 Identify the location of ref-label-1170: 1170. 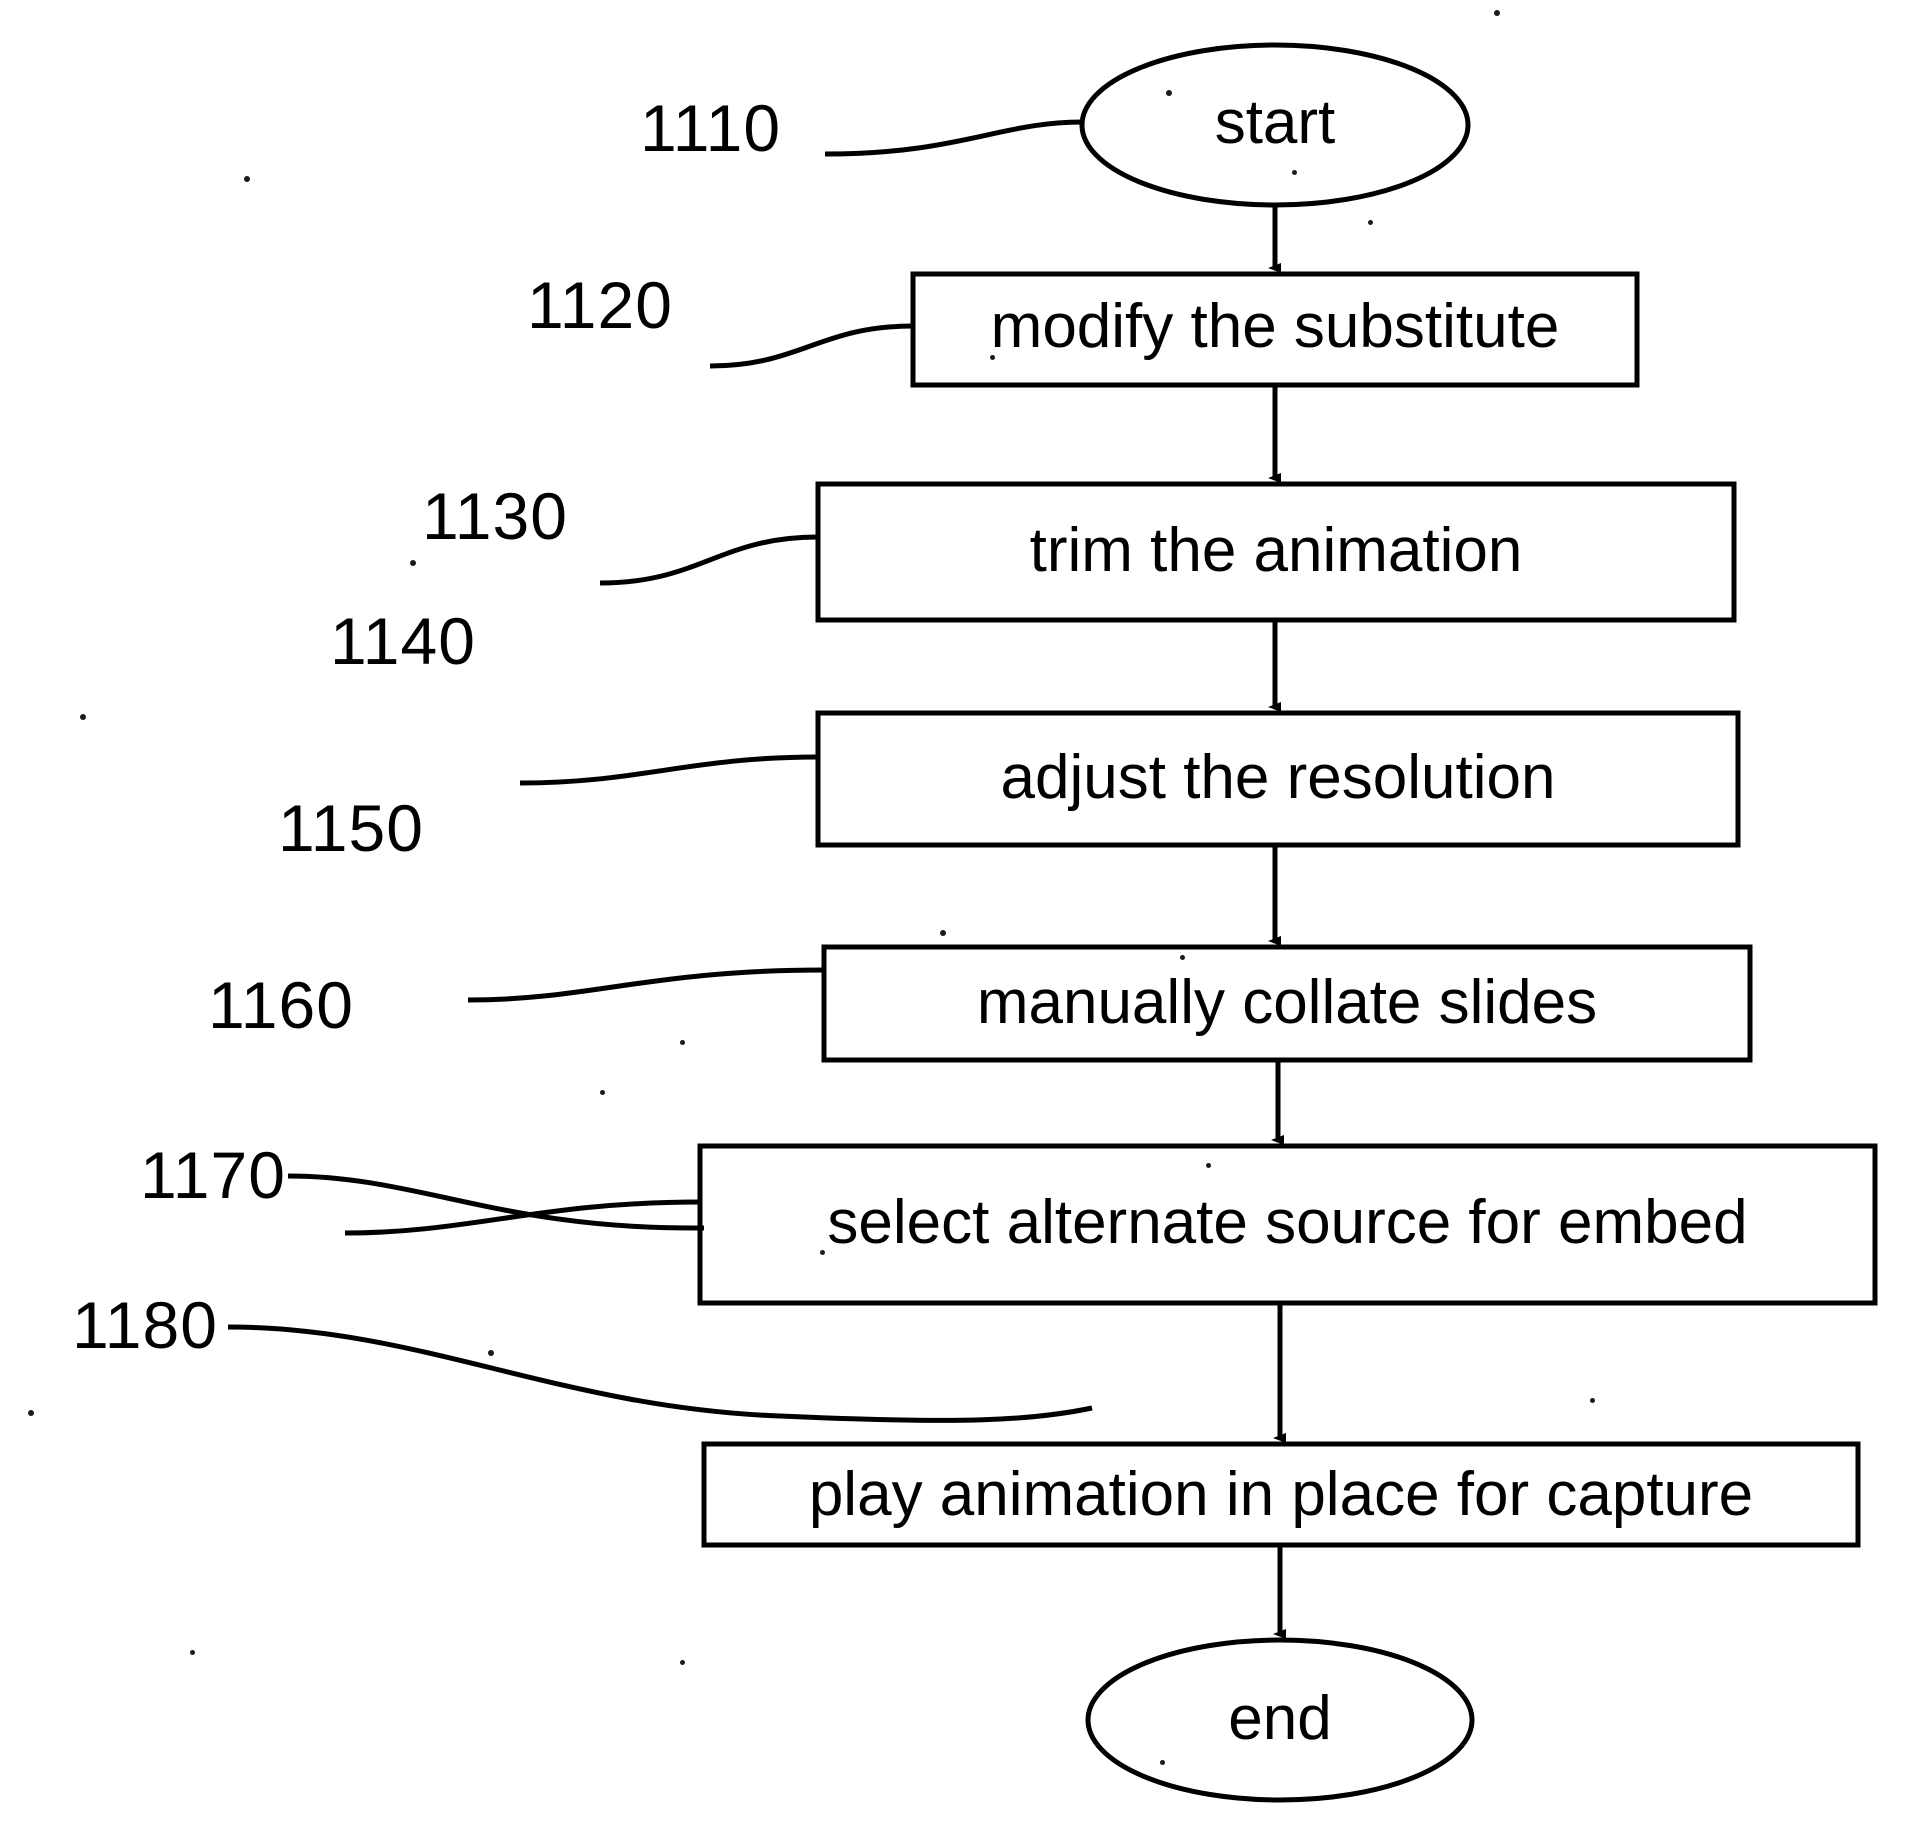
(213, 1175).